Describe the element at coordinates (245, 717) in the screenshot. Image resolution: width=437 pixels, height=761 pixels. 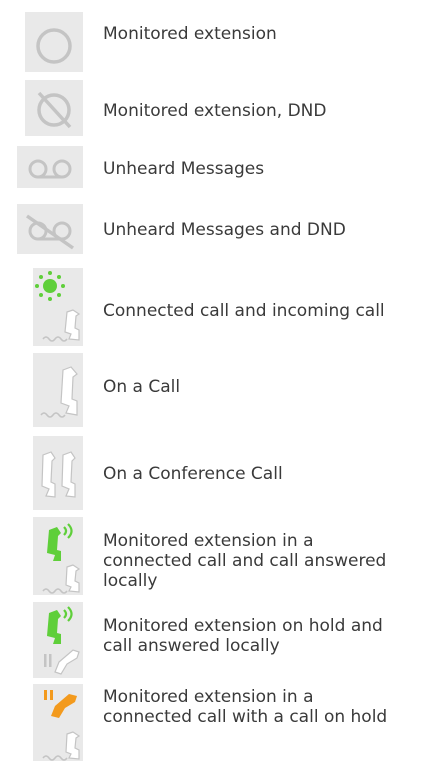
I see `legend-label-line: connected call with a call on hold` at that location.